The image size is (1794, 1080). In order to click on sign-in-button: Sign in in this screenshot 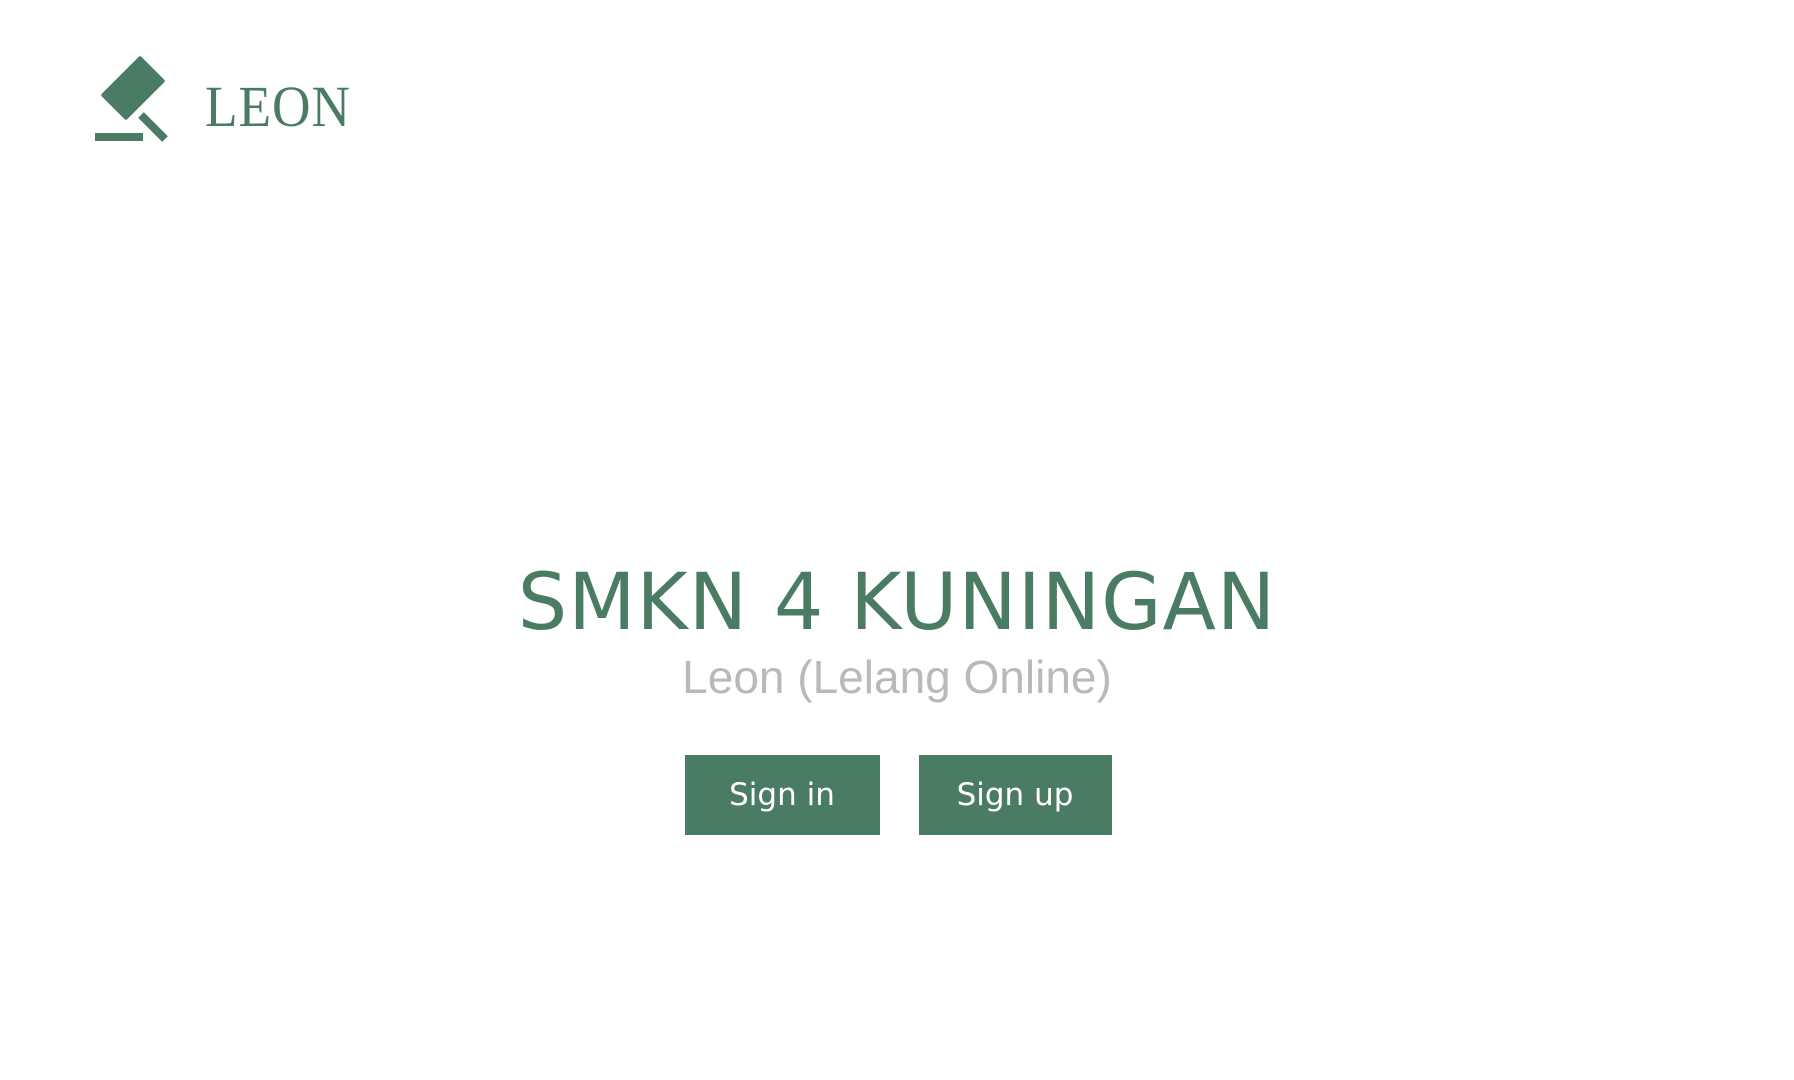, I will do `click(782, 795)`.